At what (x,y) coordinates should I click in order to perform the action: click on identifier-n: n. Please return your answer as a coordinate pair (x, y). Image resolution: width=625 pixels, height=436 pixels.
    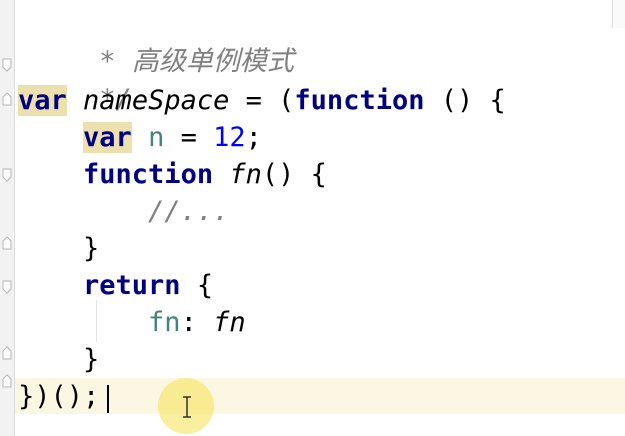
    Looking at the image, I should click on (156, 137).